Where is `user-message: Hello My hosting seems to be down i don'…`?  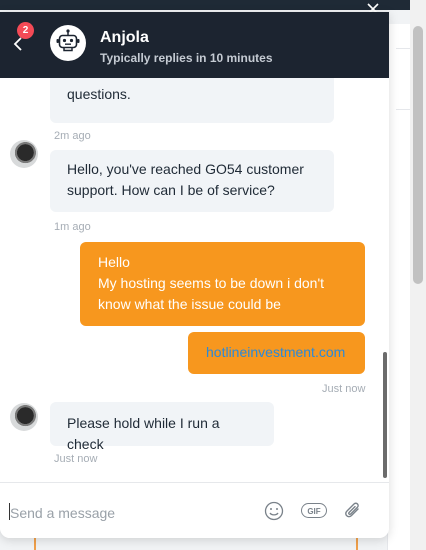
user-message: Hello My hosting seems to be down i don'… is located at coordinates (222, 284).